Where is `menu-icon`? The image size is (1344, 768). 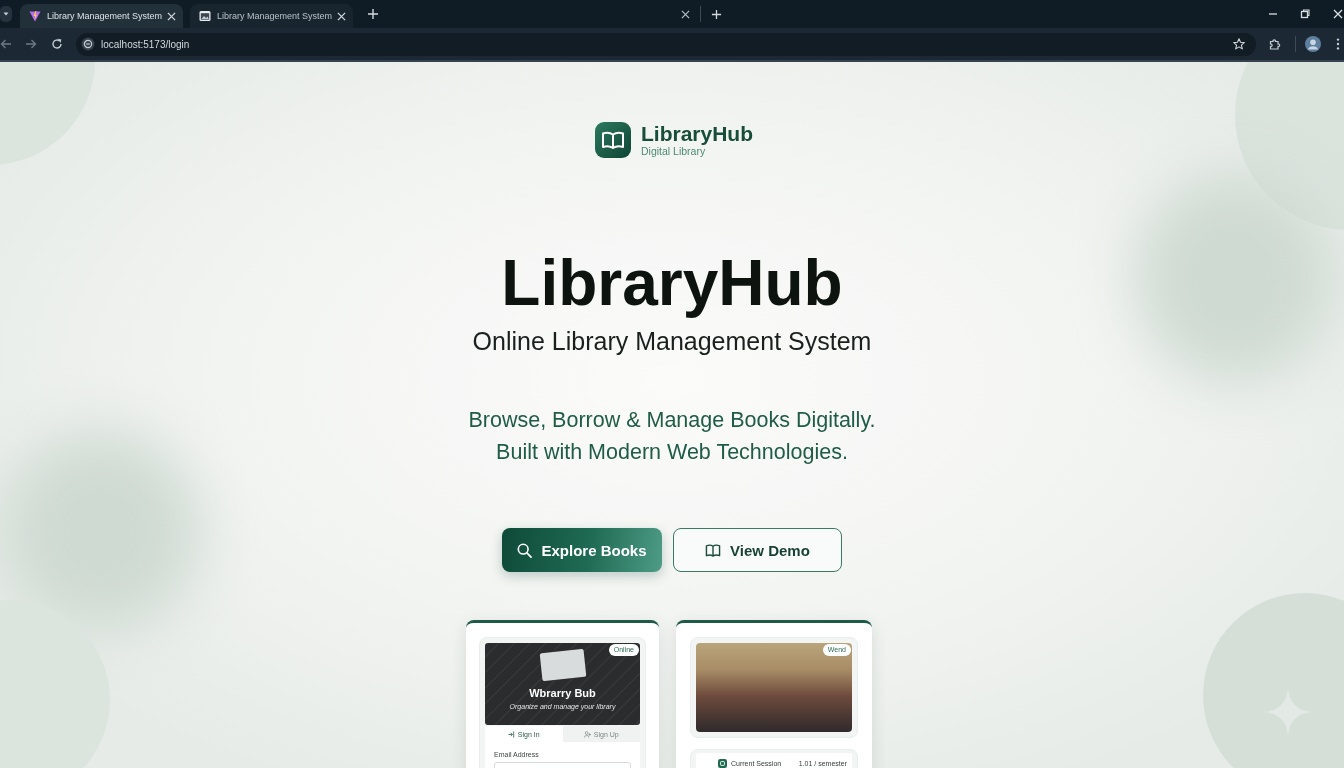
menu-icon is located at coordinates (1338, 44).